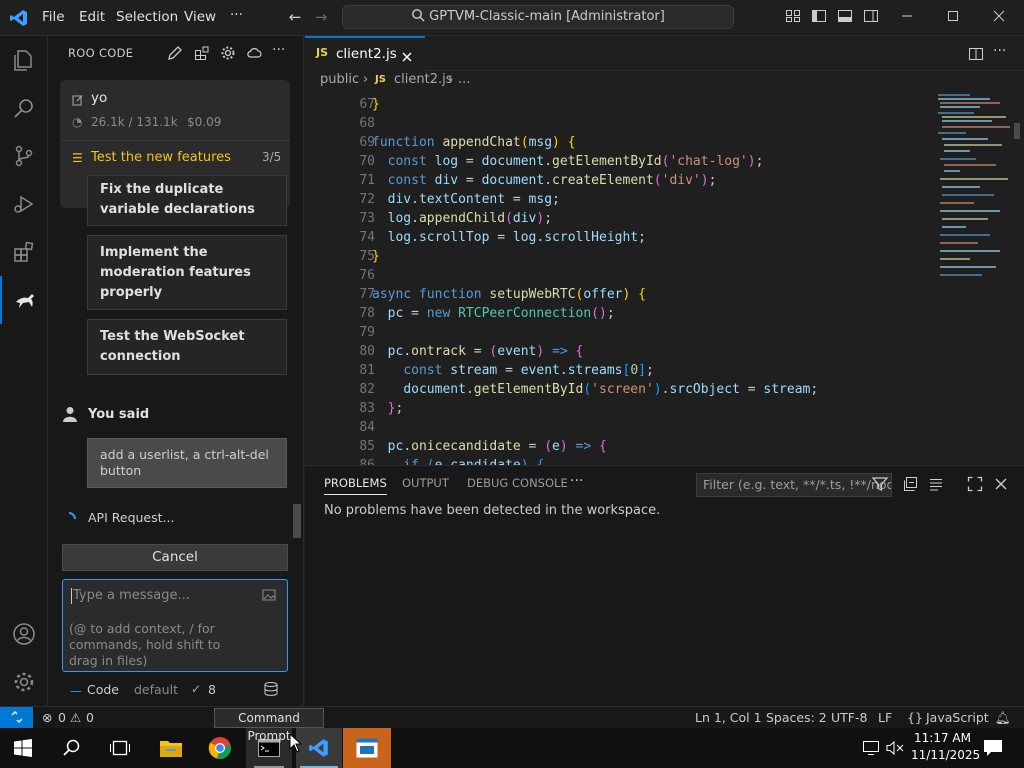  What do you see at coordinates (538, 17) in the screenshot?
I see `command-center: GPTVM-Classic-main [Administrator]` at bounding box center [538, 17].